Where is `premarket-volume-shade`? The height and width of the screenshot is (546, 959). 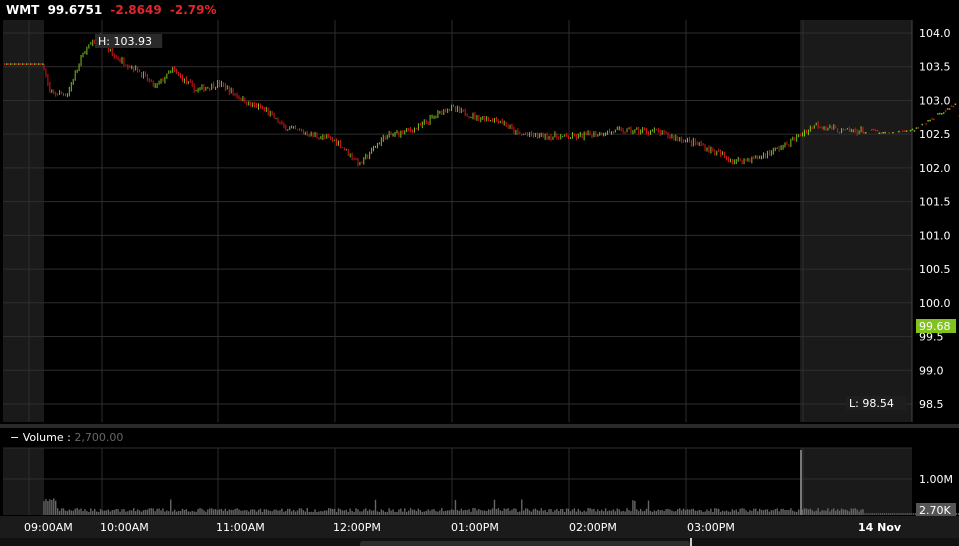 premarket-volume-shade is located at coordinates (23, 481).